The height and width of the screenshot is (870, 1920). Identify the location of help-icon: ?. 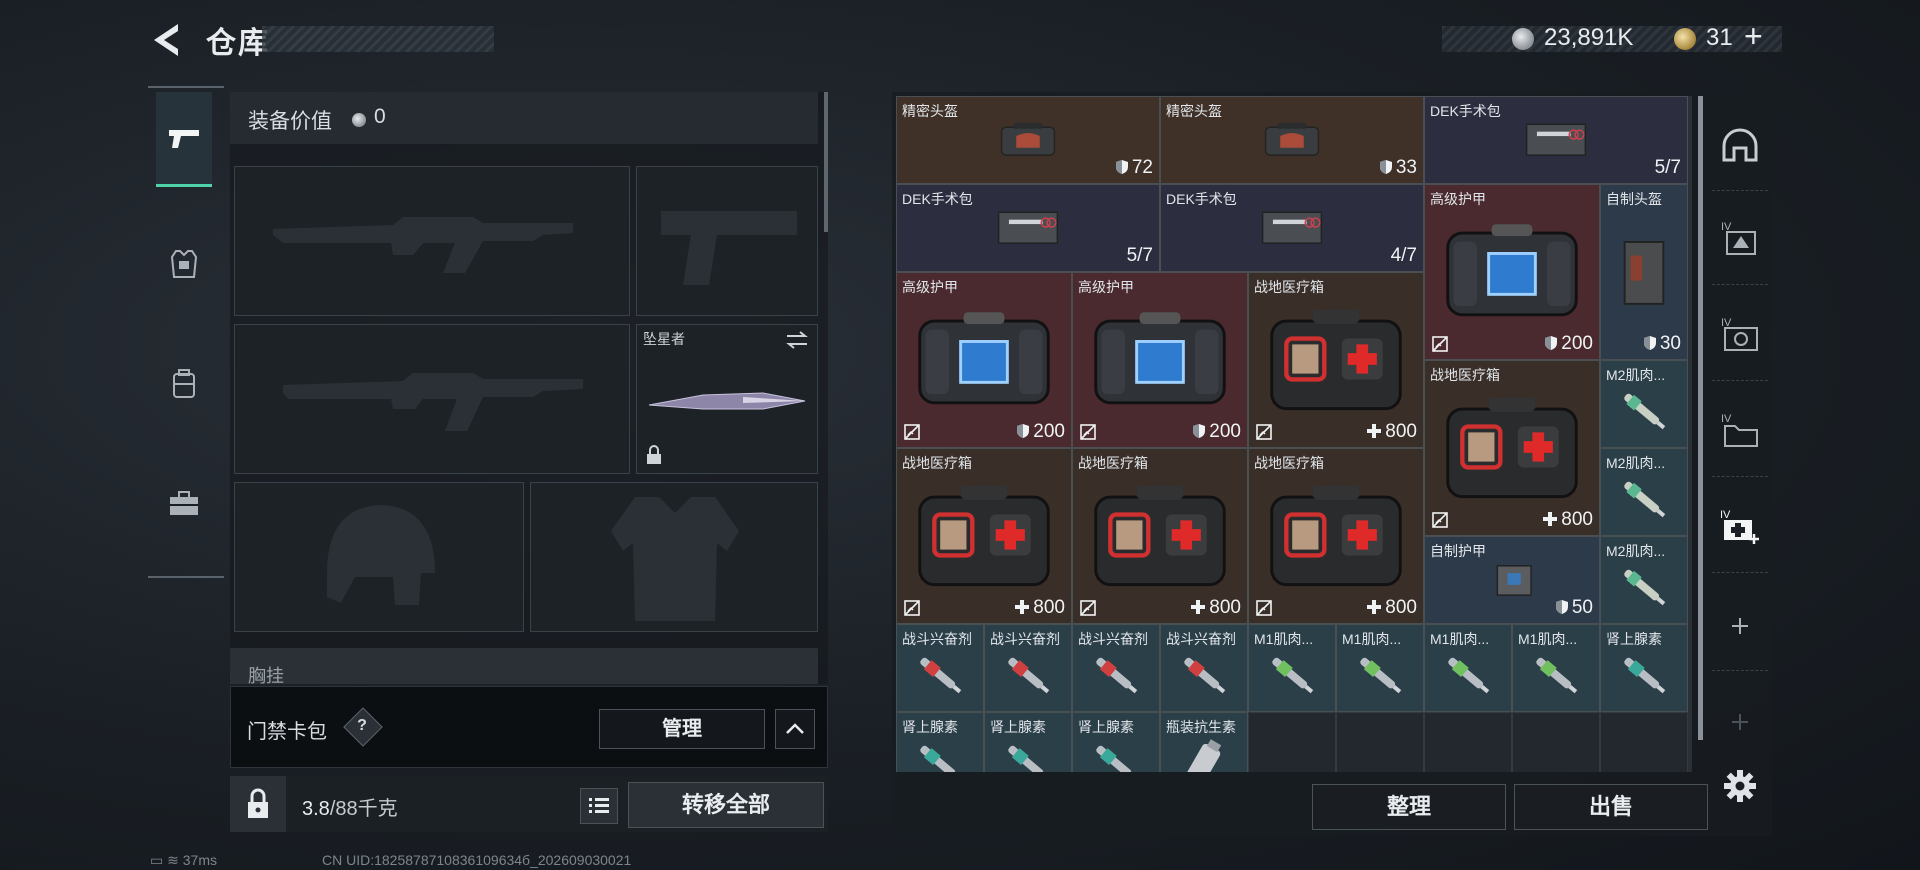
(362, 726).